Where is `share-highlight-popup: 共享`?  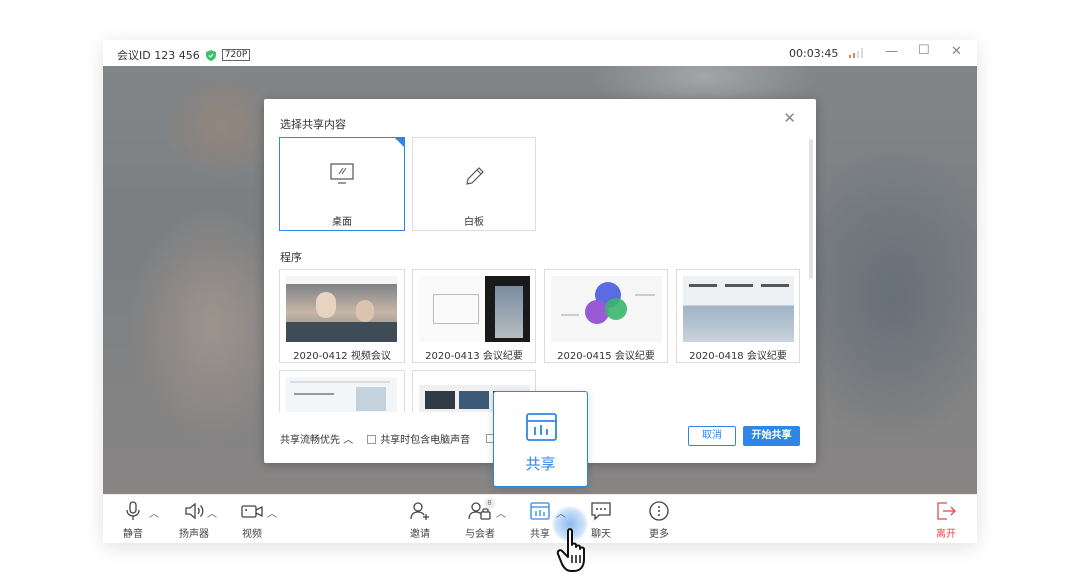
share-highlight-popup: 共享 is located at coordinates (540, 439).